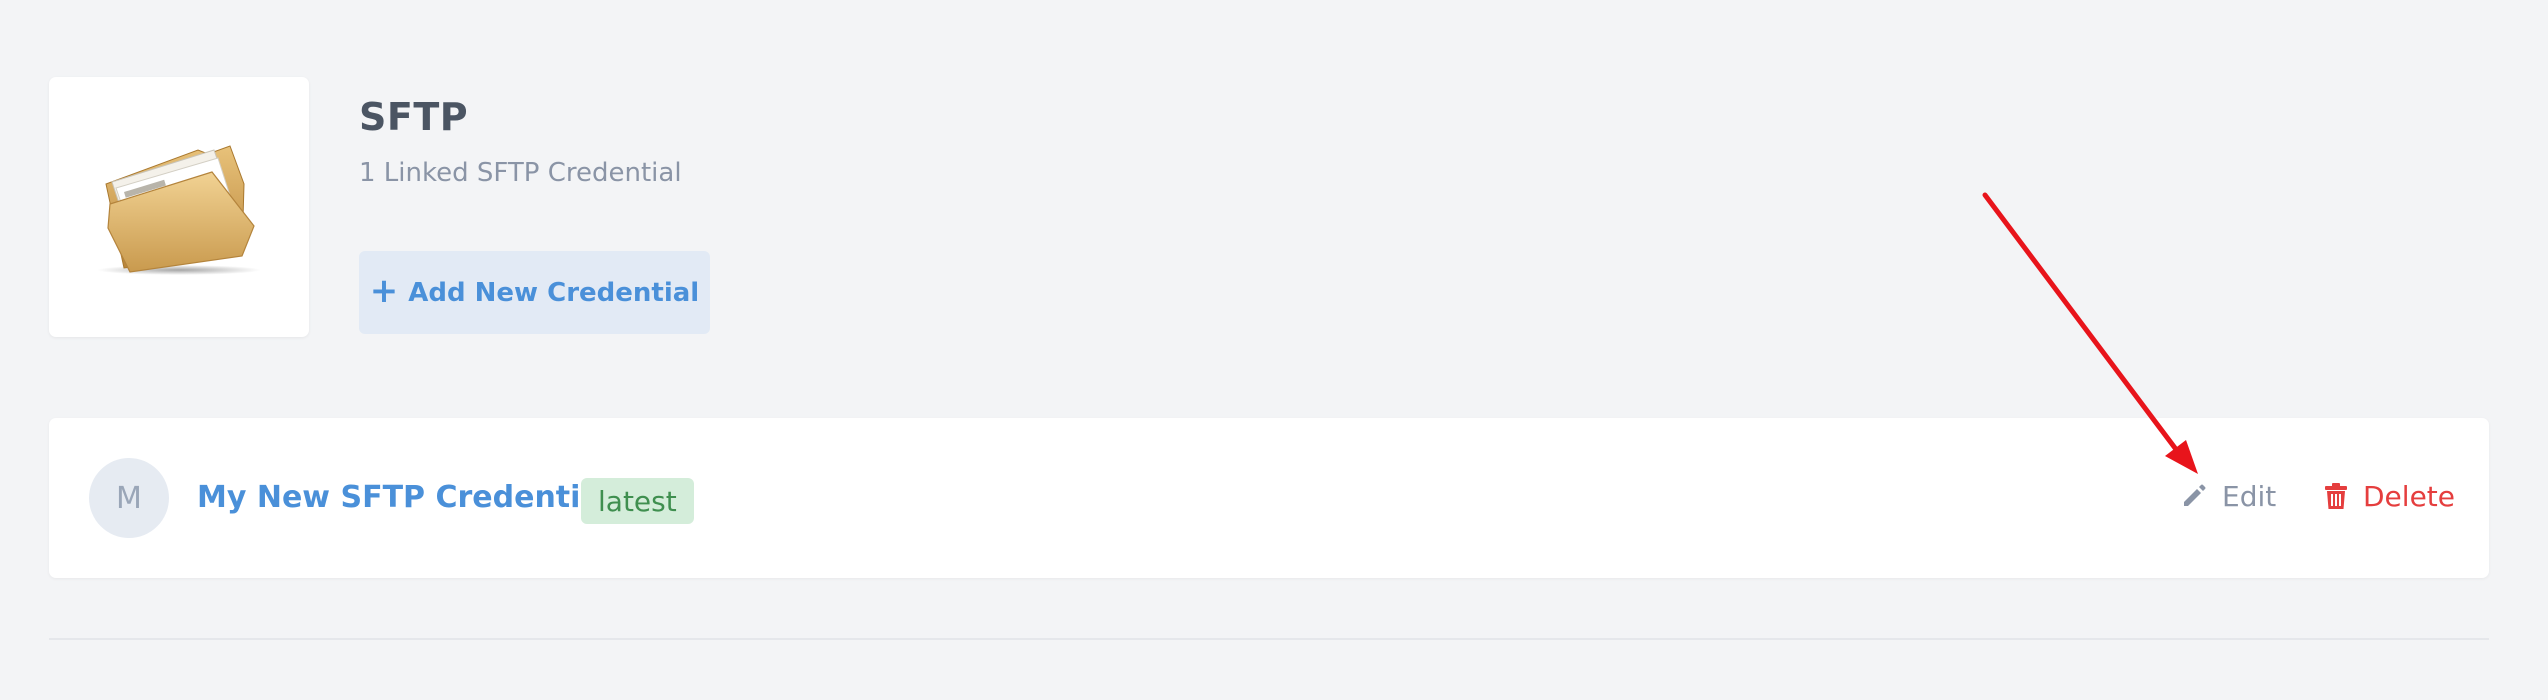 This screenshot has width=2548, height=700. I want to click on add-button-label: Add New Credential, so click(554, 292).